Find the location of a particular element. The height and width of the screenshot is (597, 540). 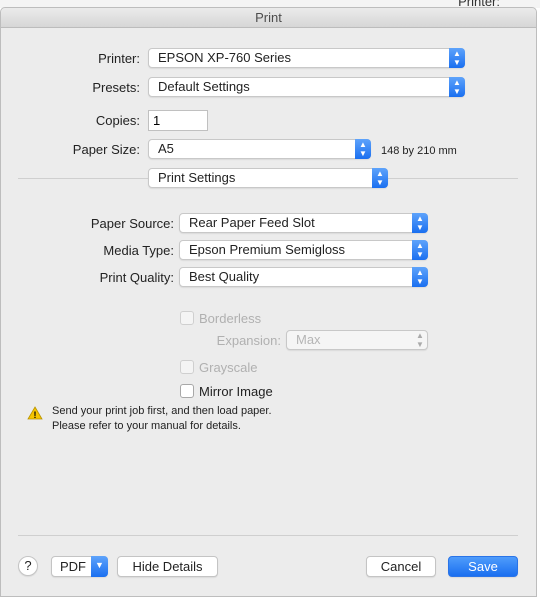

pdf-label: PDF is located at coordinates (73, 566).